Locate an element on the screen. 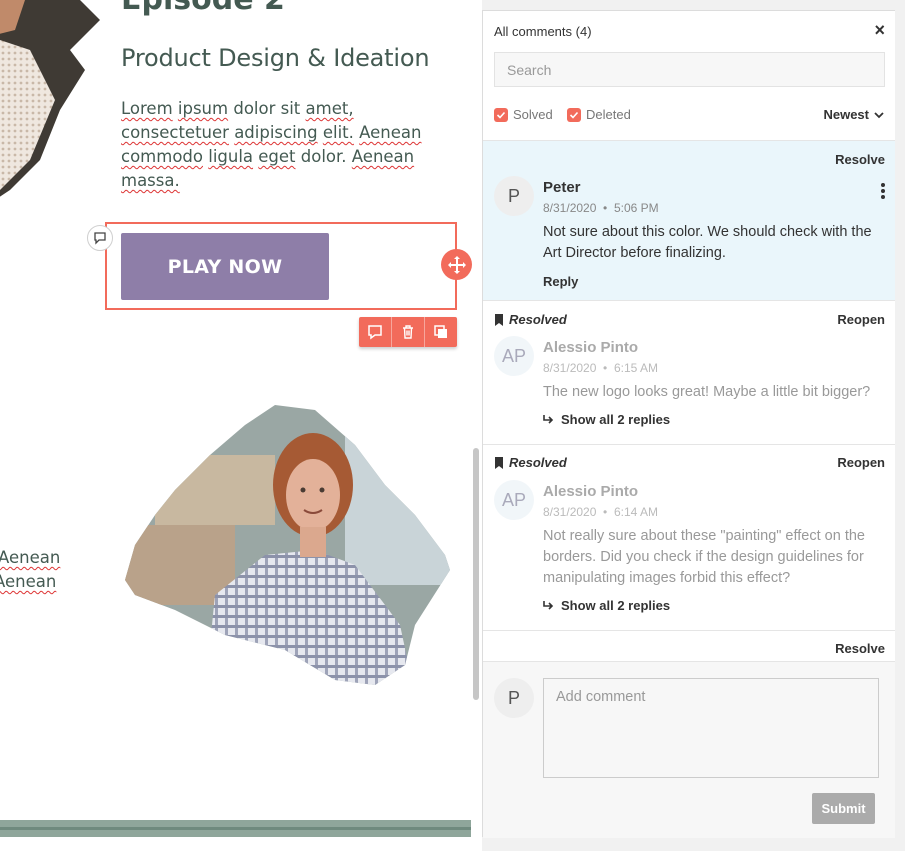 The height and width of the screenshot is (851, 905). comment-timestamp: 8/31/2020 • 6:15 AM is located at coordinates (600, 368).